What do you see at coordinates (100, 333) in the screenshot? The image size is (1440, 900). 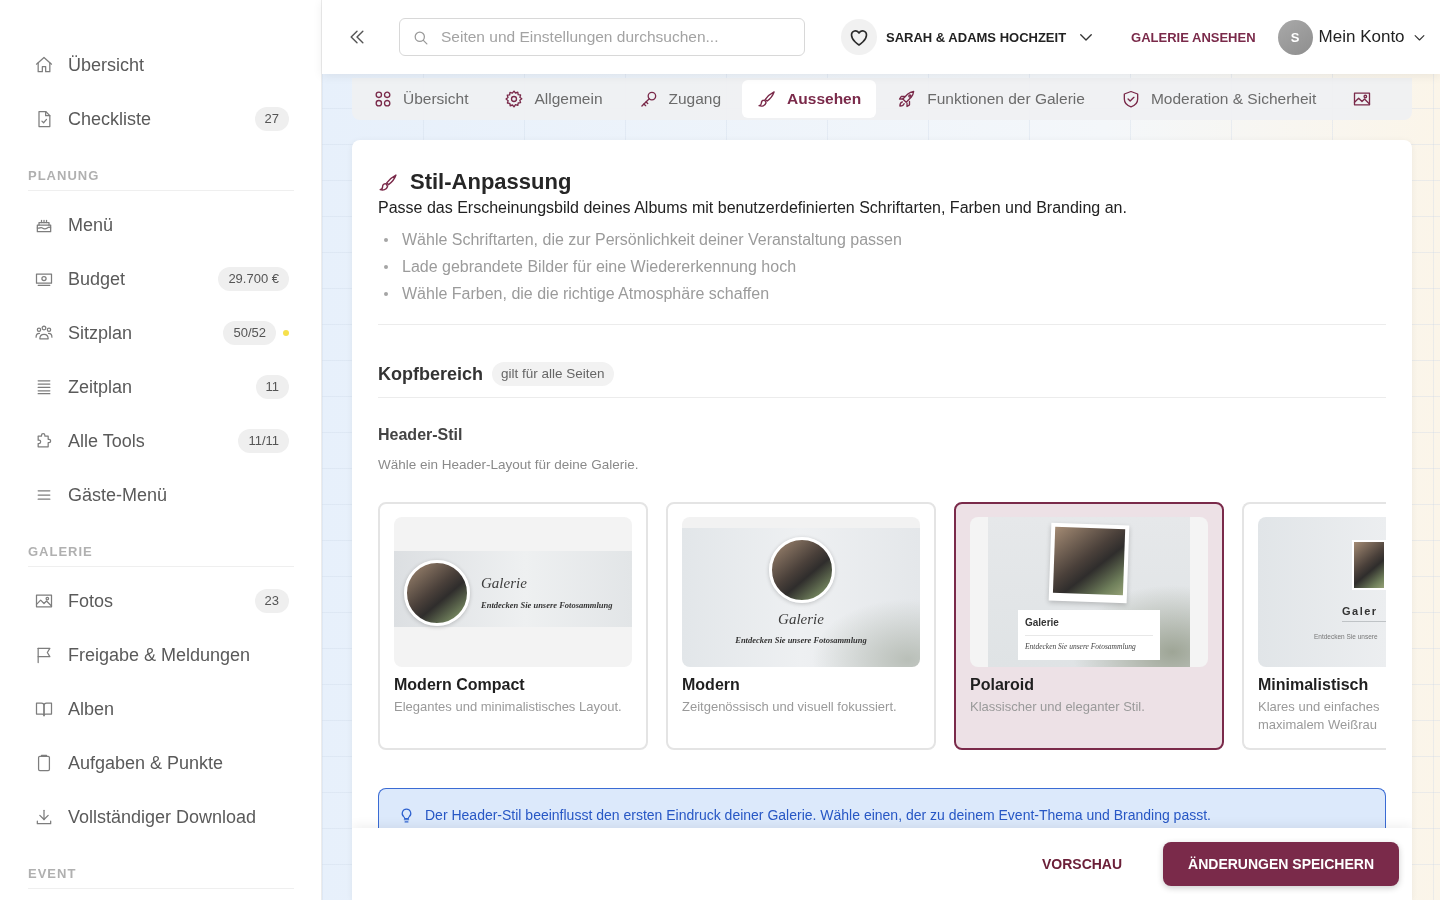 I see `sidebar-item: Sitzplan` at bounding box center [100, 333].